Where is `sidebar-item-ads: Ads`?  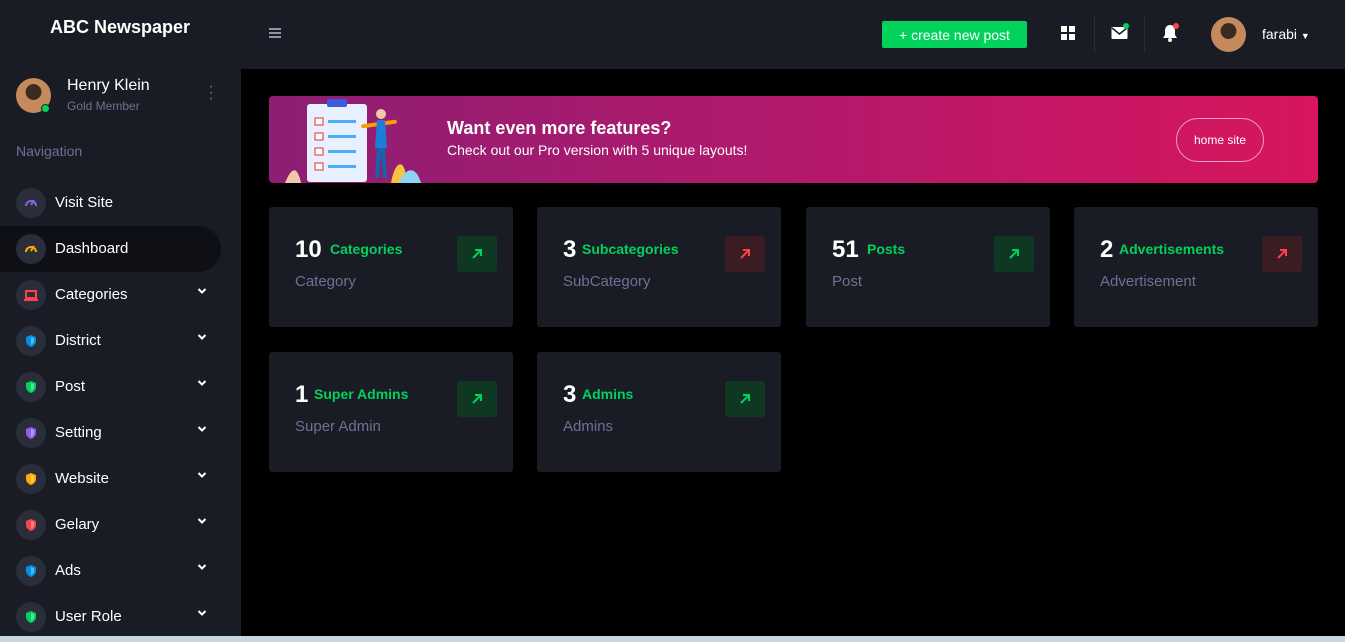 sidebar-item-ads: Ads is located at coordinates (110, 571).